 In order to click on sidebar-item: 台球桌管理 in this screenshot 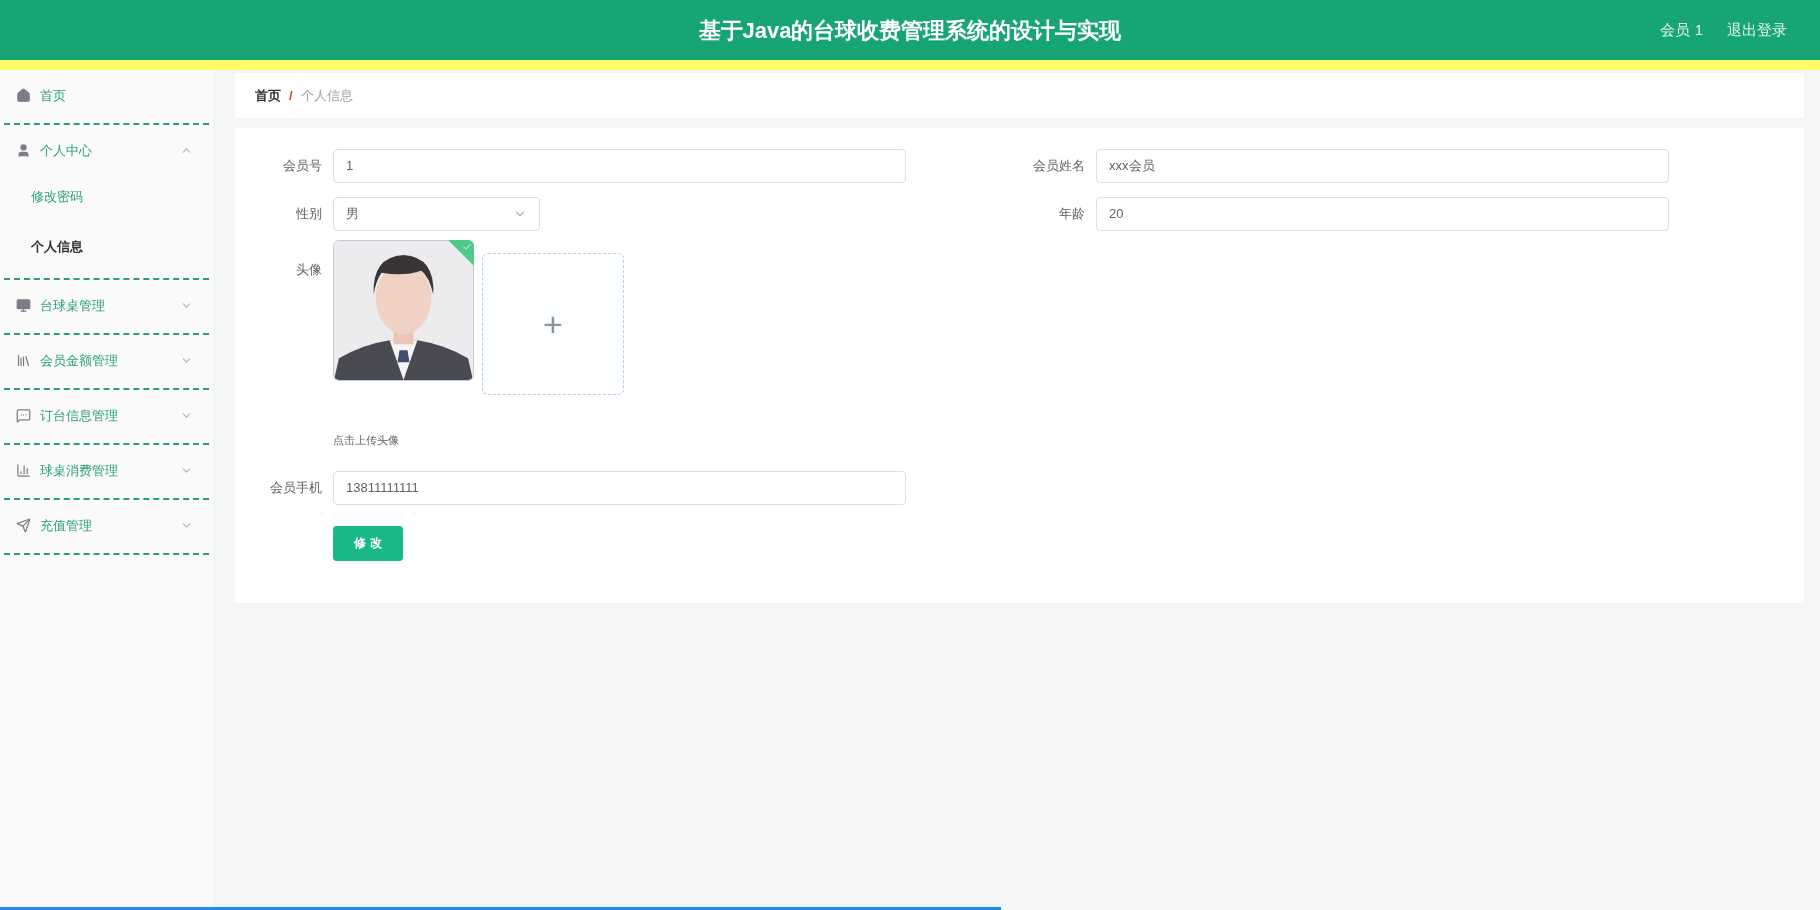, I will do `click(106, 305)`.